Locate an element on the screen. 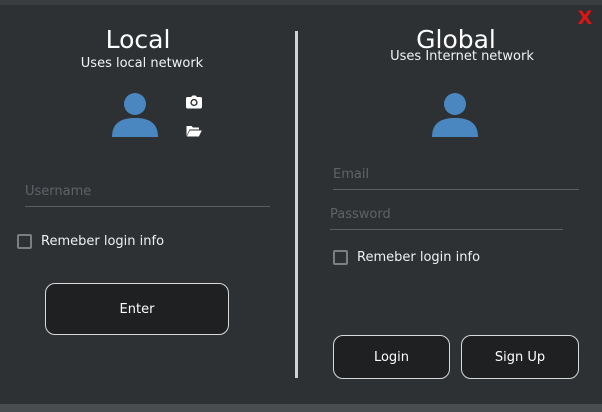  password-field is located at coordinates (446, 217).